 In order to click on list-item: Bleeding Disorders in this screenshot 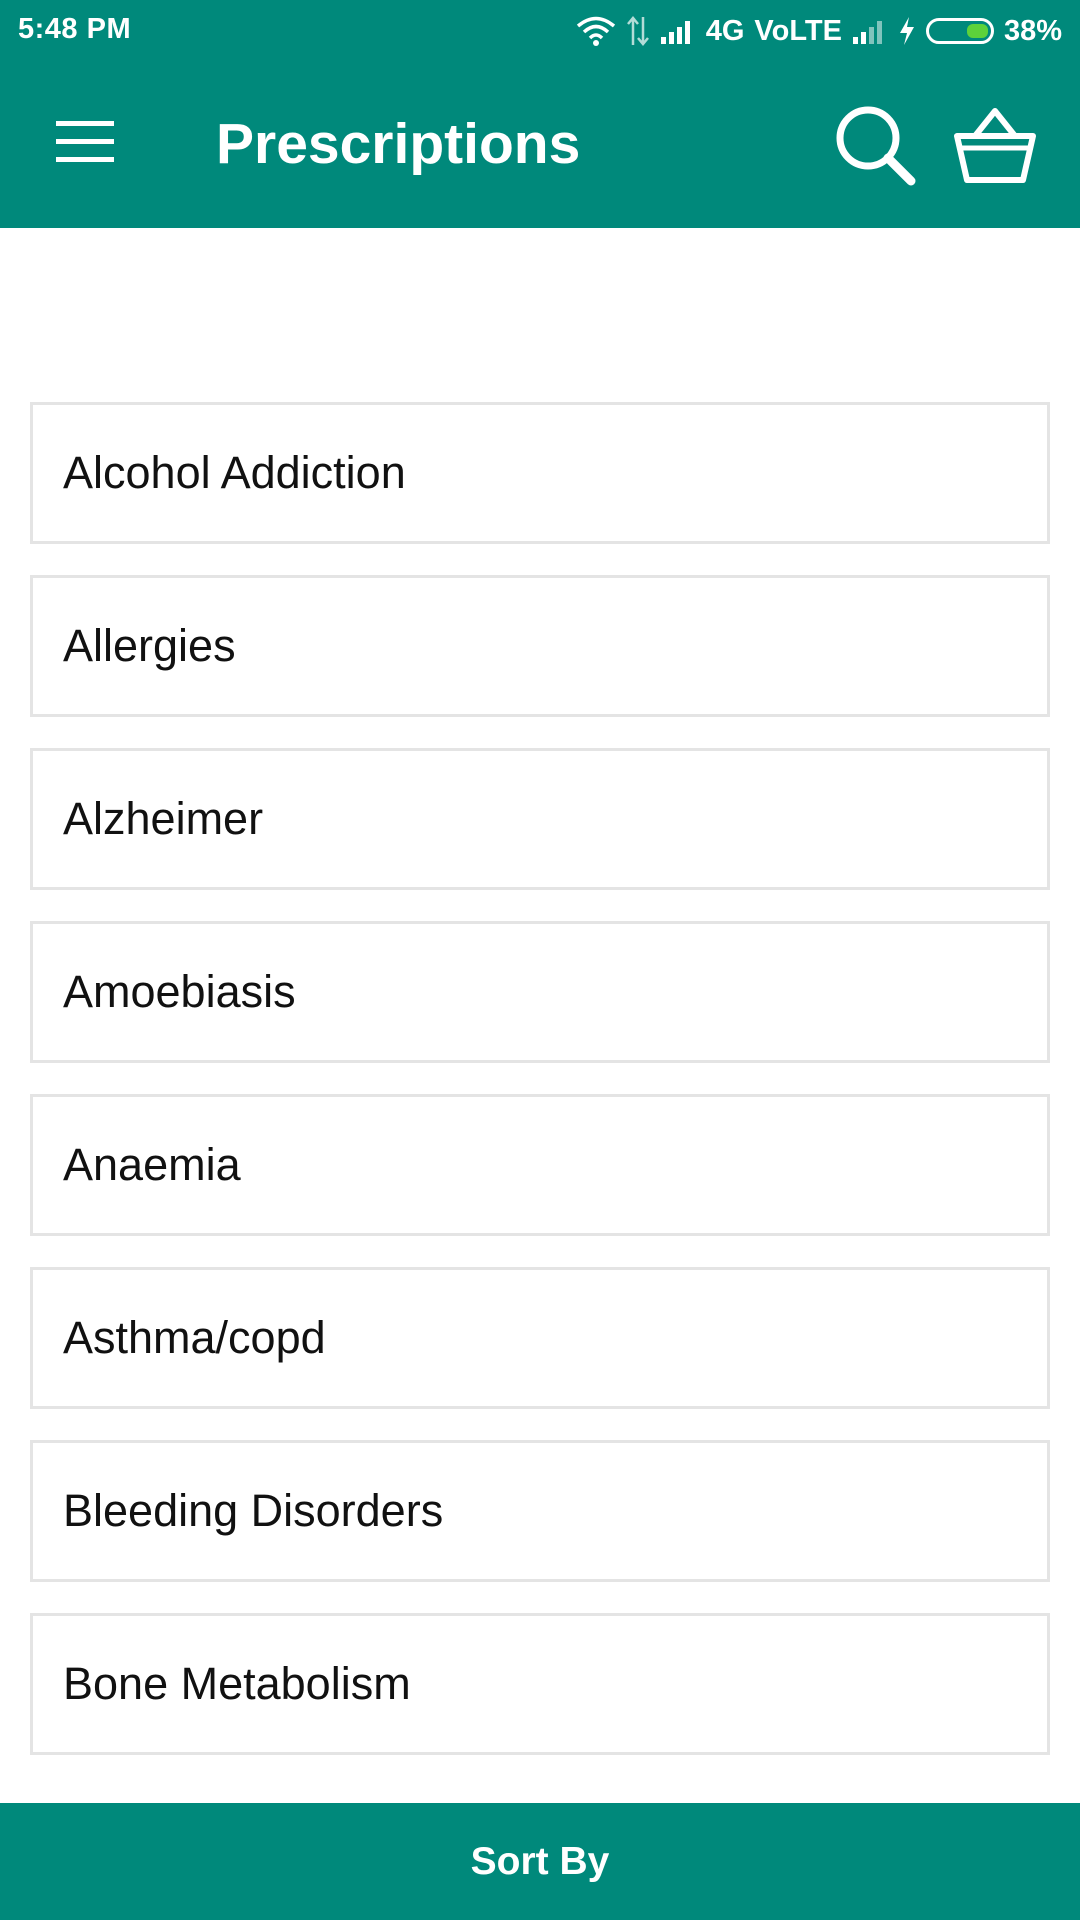, I will do `click(540, 1511)`.